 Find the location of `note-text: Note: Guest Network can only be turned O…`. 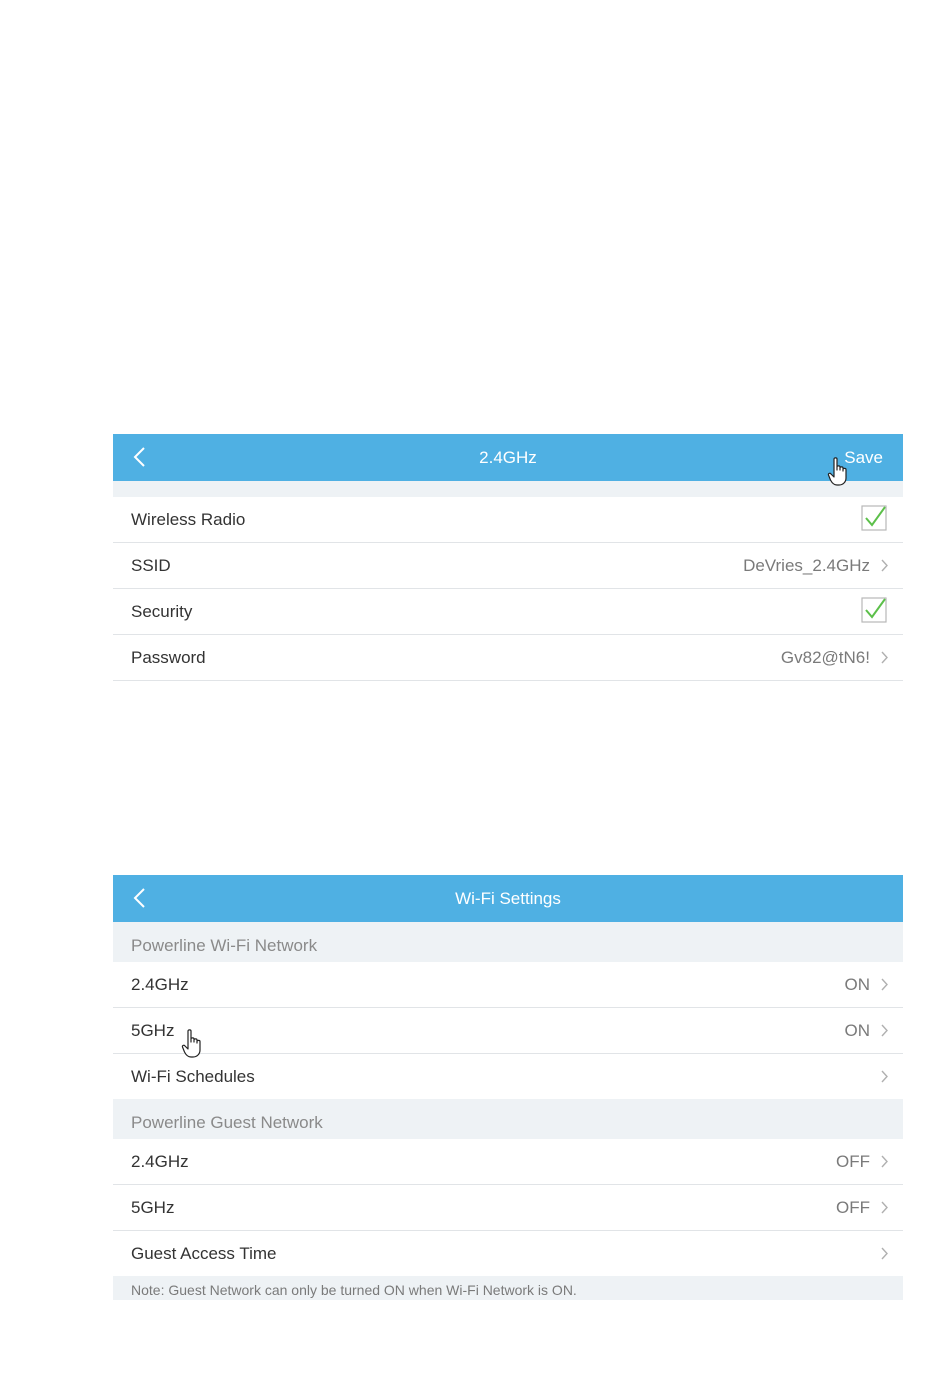

note-text: Note: Guest Network can only be turned O… is located at coordinates (354, 1290).